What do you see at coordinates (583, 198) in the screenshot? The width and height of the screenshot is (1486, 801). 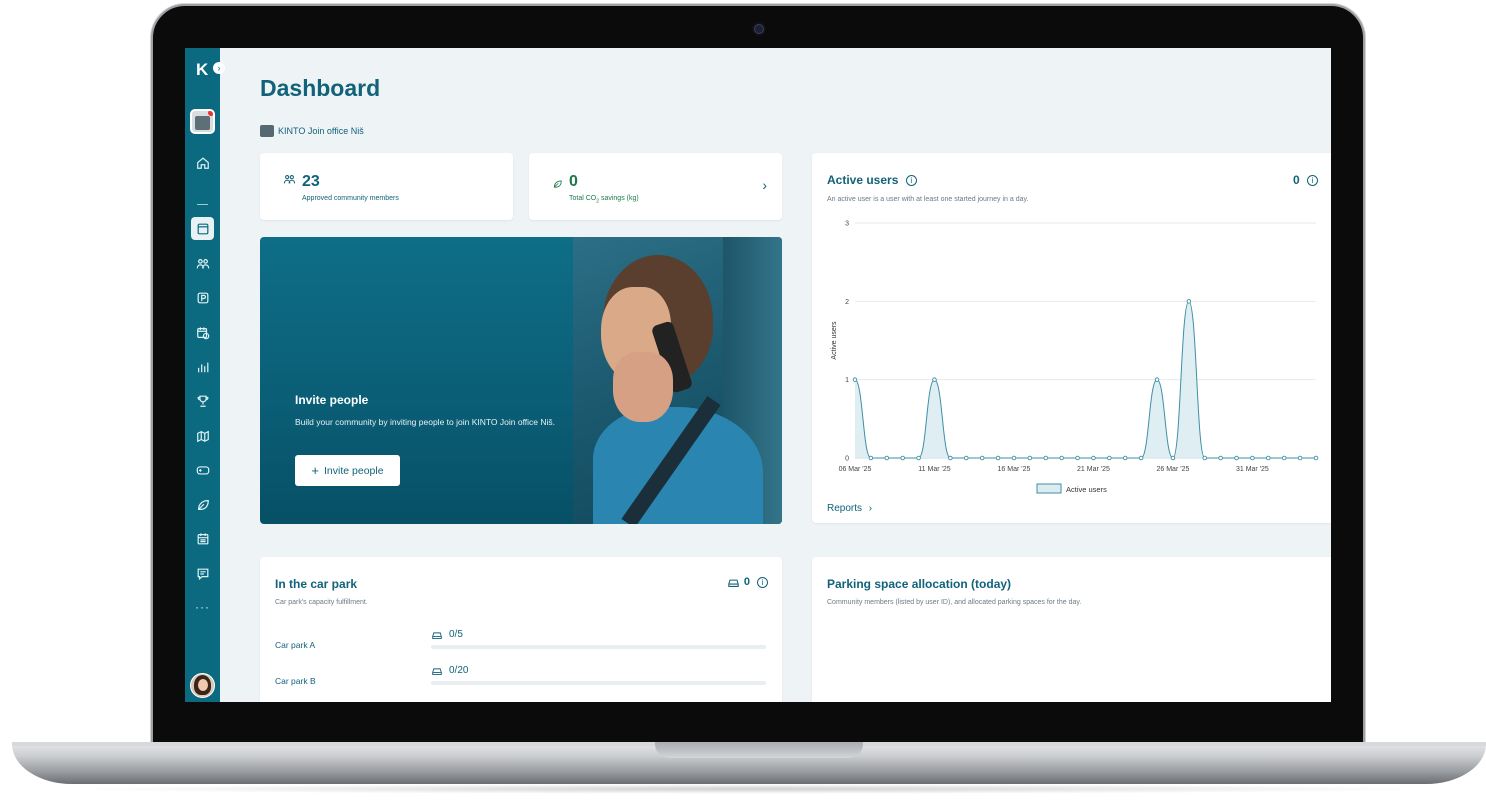 I see `co2-label-prefix: Total CO` at bounding box center [583, 198].